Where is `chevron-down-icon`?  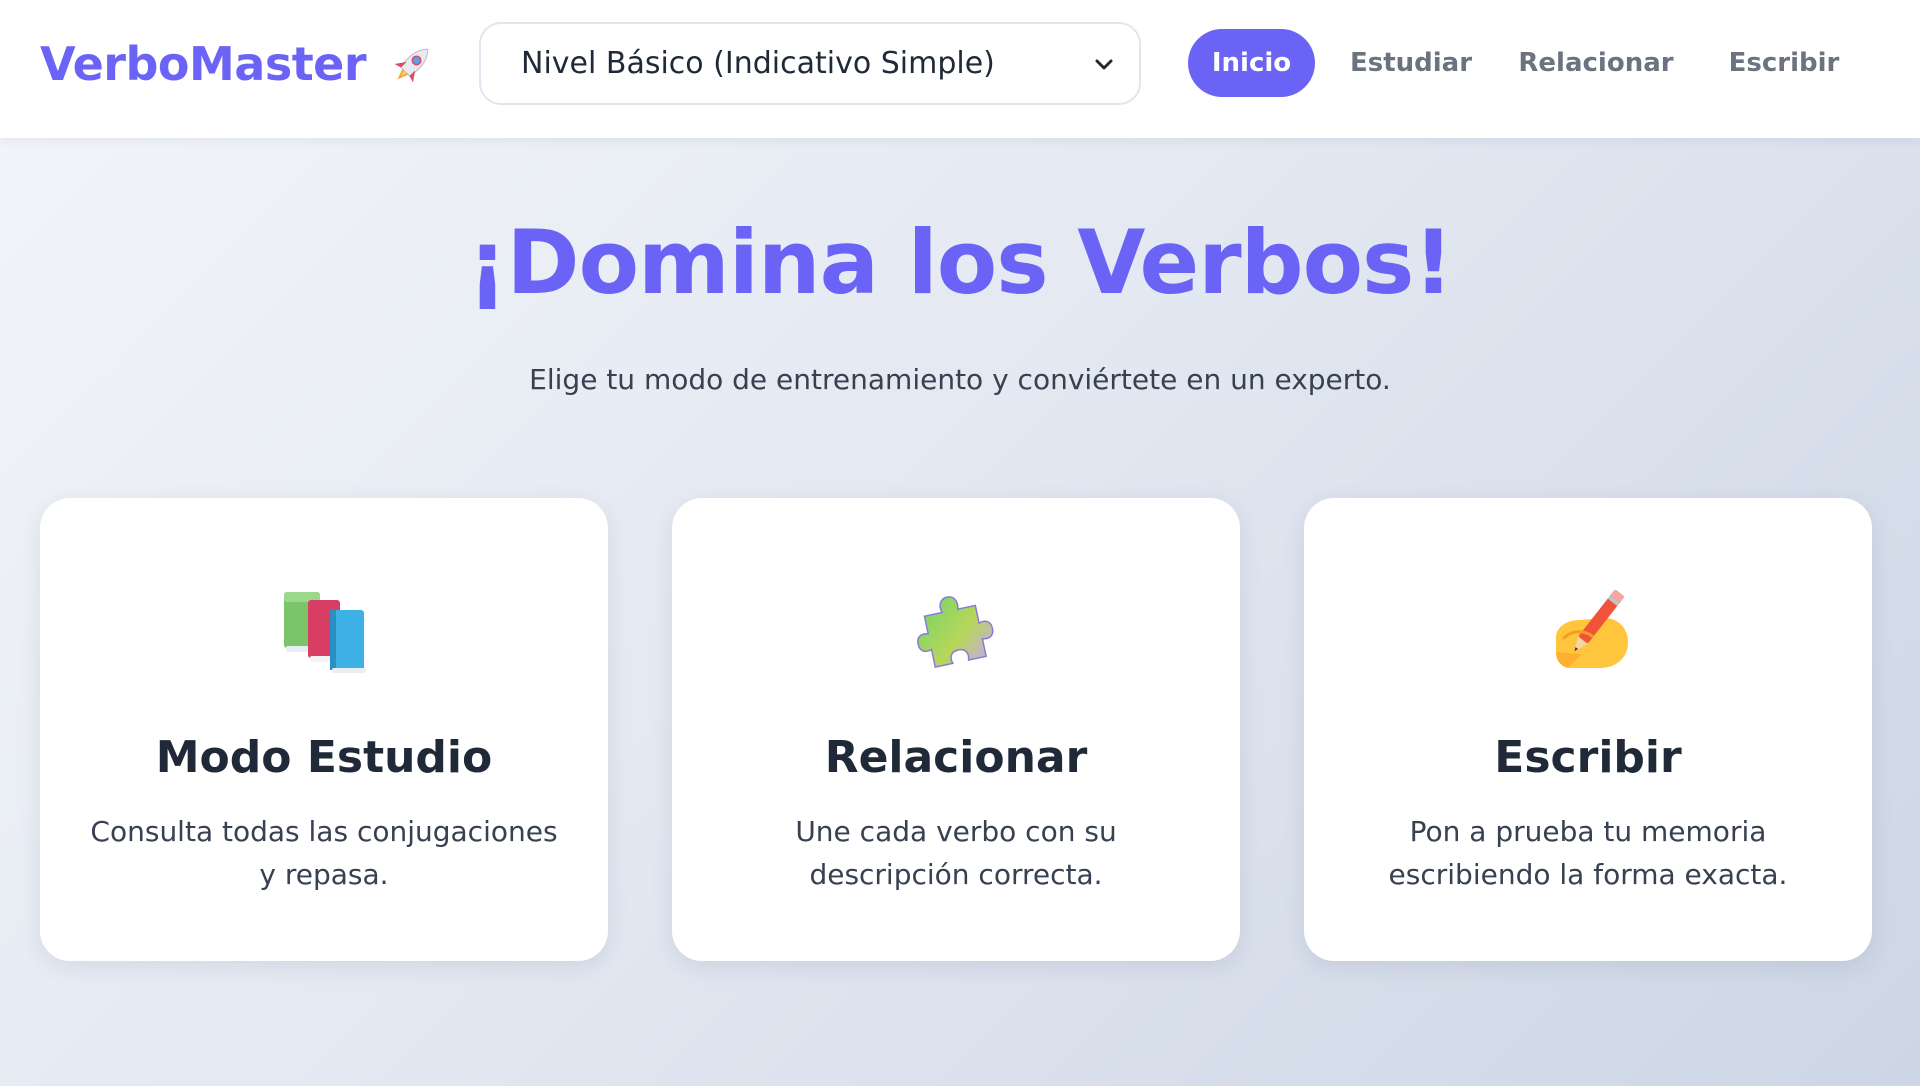 chevron-down-icon is located at coordinates (1104, 64).